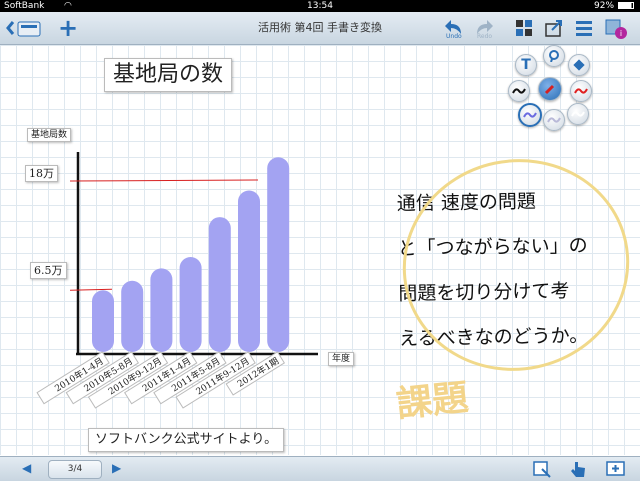 The width and height of the screenshot is (640, 483). I want to click on chevron-right-icon: ▶, so click(117, 468).